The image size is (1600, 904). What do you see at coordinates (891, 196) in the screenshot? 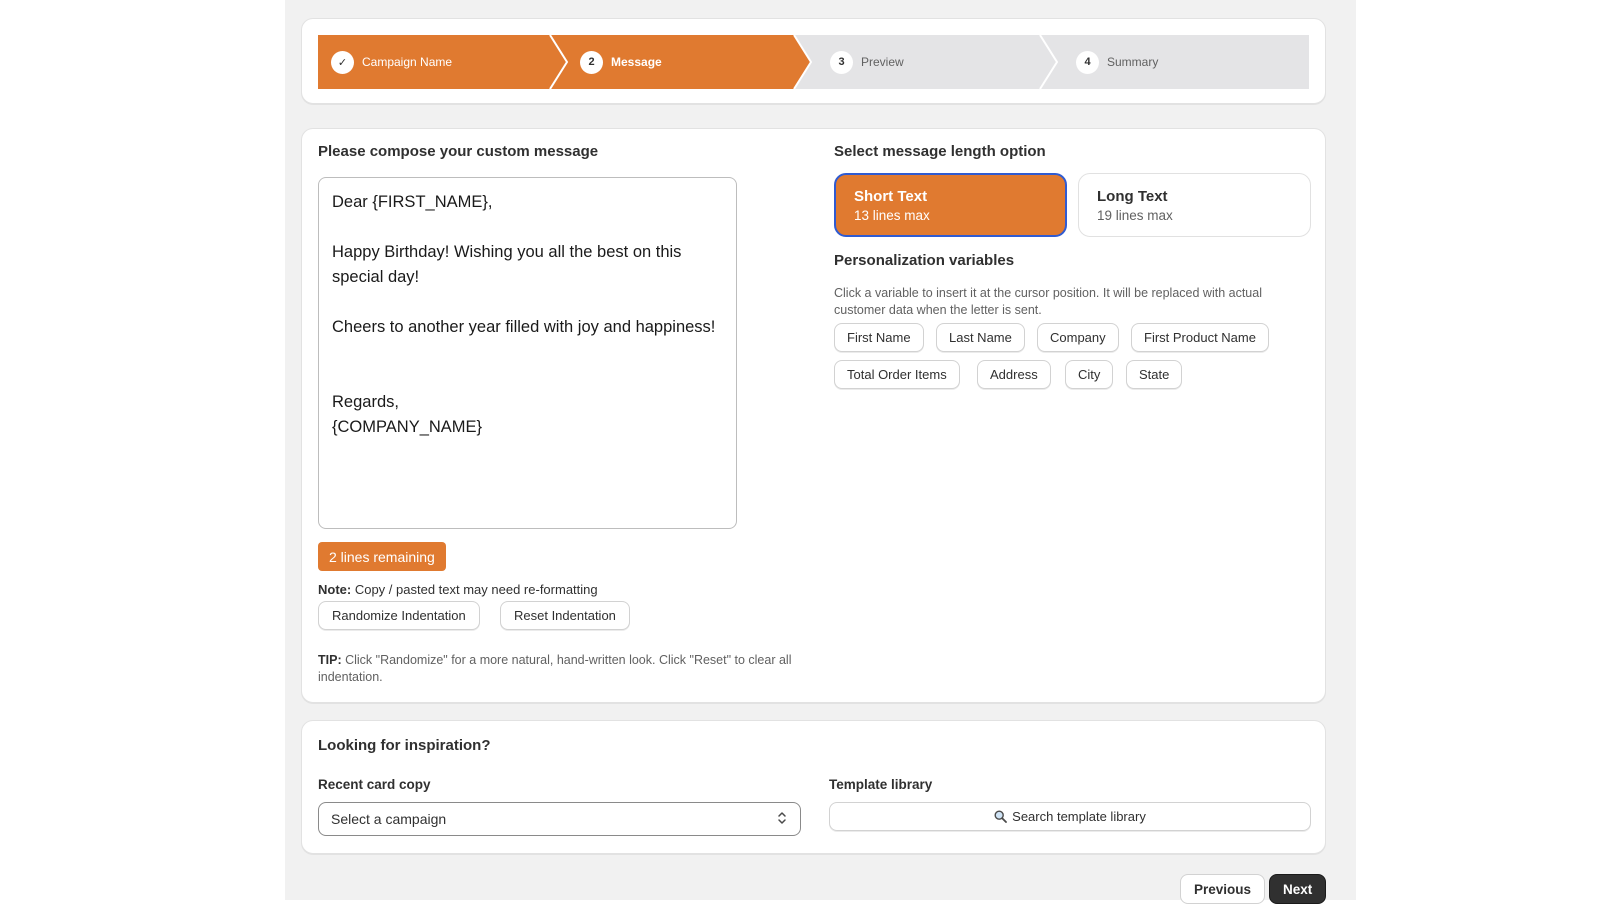
I see `option-title: Short Text` at bounding box center [891, 196].